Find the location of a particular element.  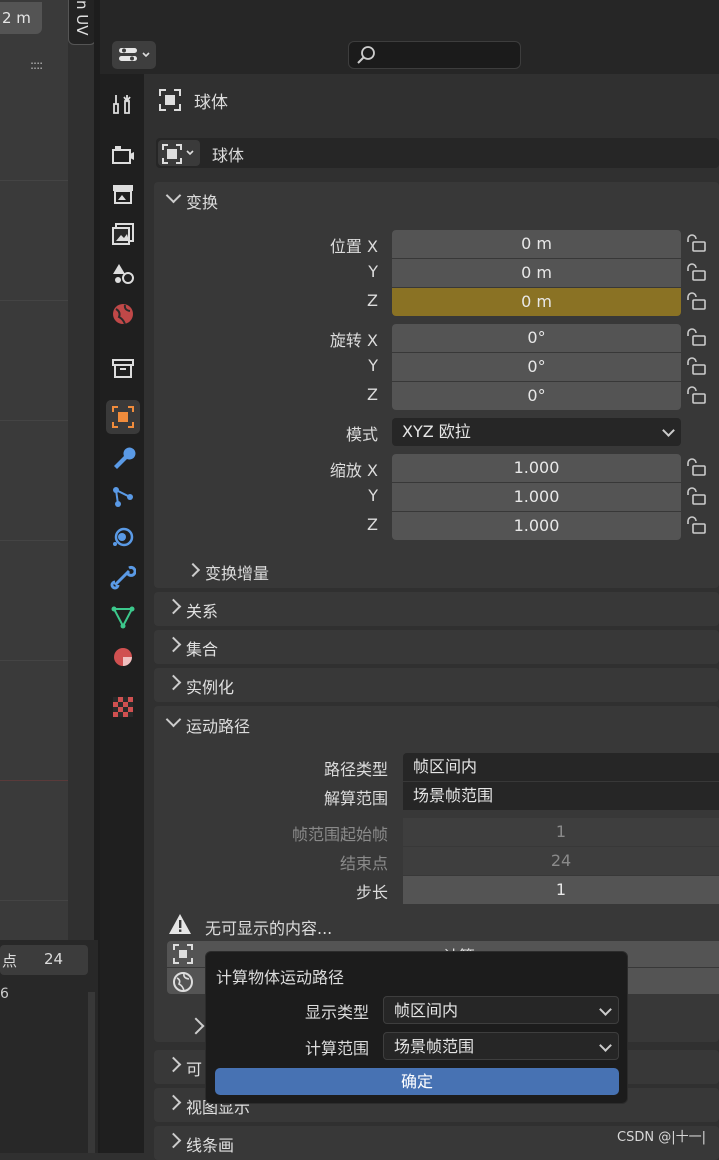

scale-label: 缩放 X is located at coordinates (353, 470).